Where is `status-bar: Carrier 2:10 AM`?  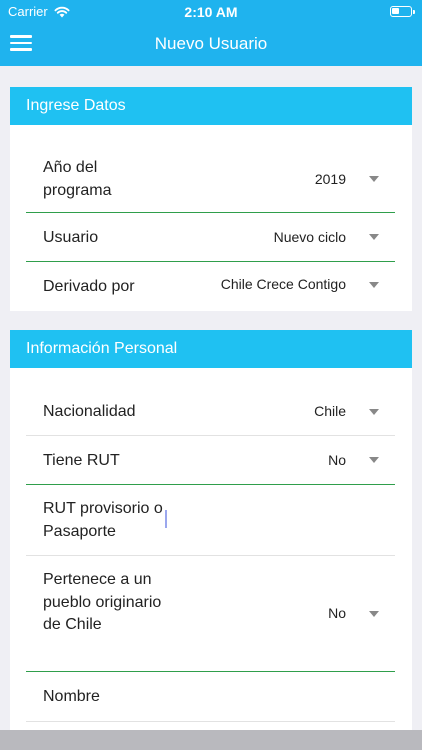 status-bar: Carrier 2:10 AM is located at coordinates (211, 11).